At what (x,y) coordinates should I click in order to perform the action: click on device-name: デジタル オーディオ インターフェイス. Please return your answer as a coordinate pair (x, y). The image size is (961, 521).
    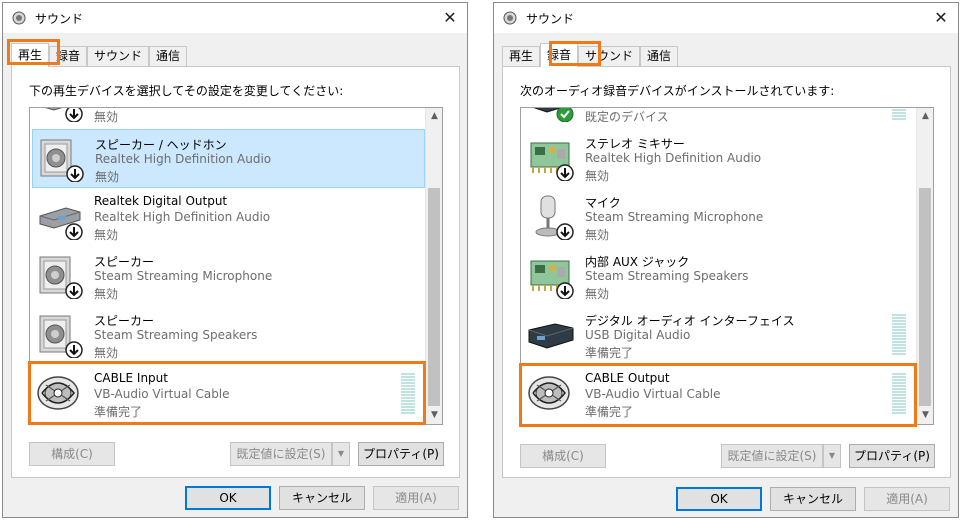
    Looking at the image, I should click on (690, 321).